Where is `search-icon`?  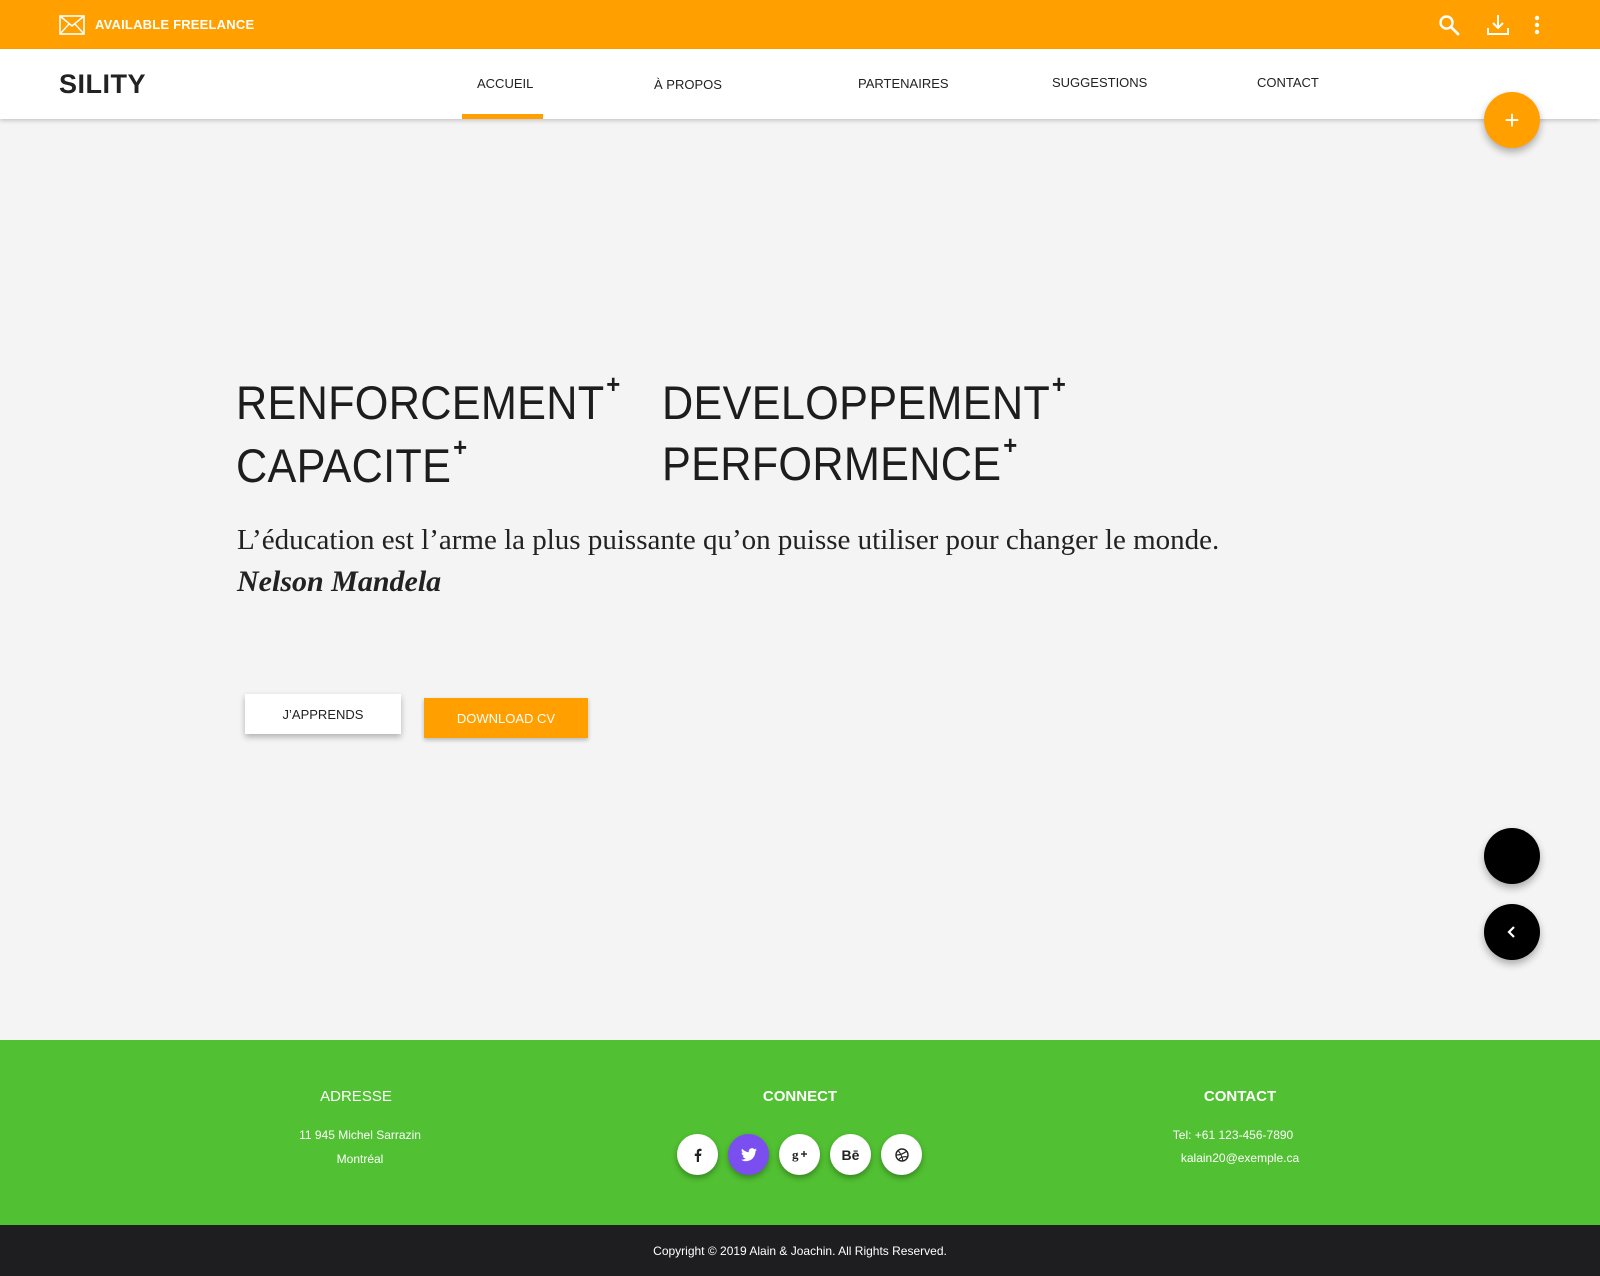
search-icon is located at coordinates (1449, 25).